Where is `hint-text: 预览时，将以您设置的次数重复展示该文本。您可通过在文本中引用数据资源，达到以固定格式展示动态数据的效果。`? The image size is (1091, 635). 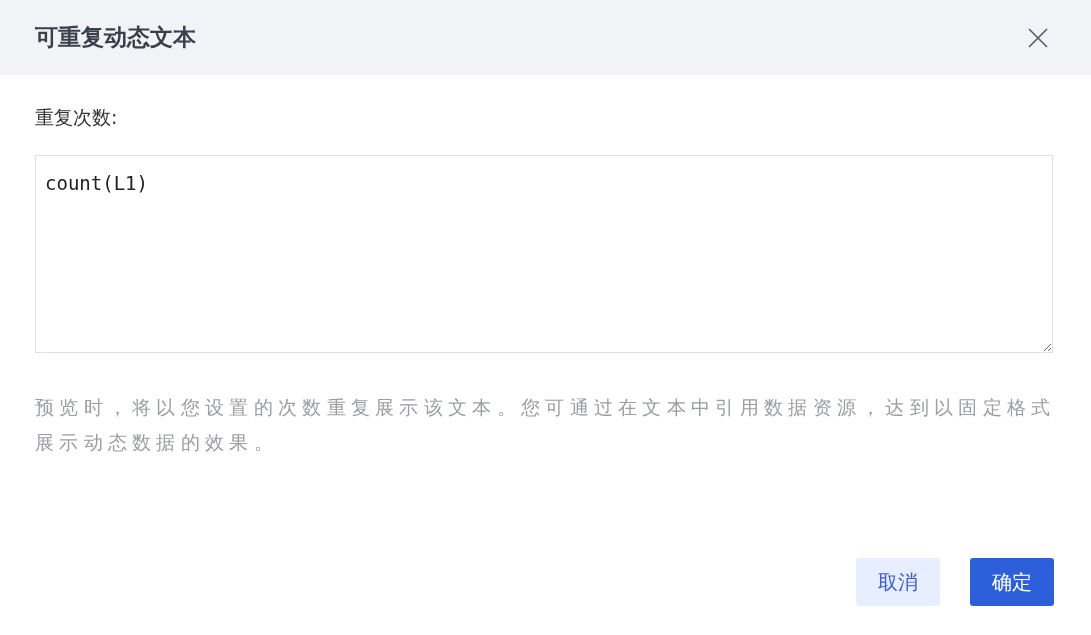
hint-text: 预览时，将以您设置的次数重复展示该文本。您可通过在文本中引用数据资源，达到以固定格式展示动态数据的效果。 is located at coordinates (546, 425).